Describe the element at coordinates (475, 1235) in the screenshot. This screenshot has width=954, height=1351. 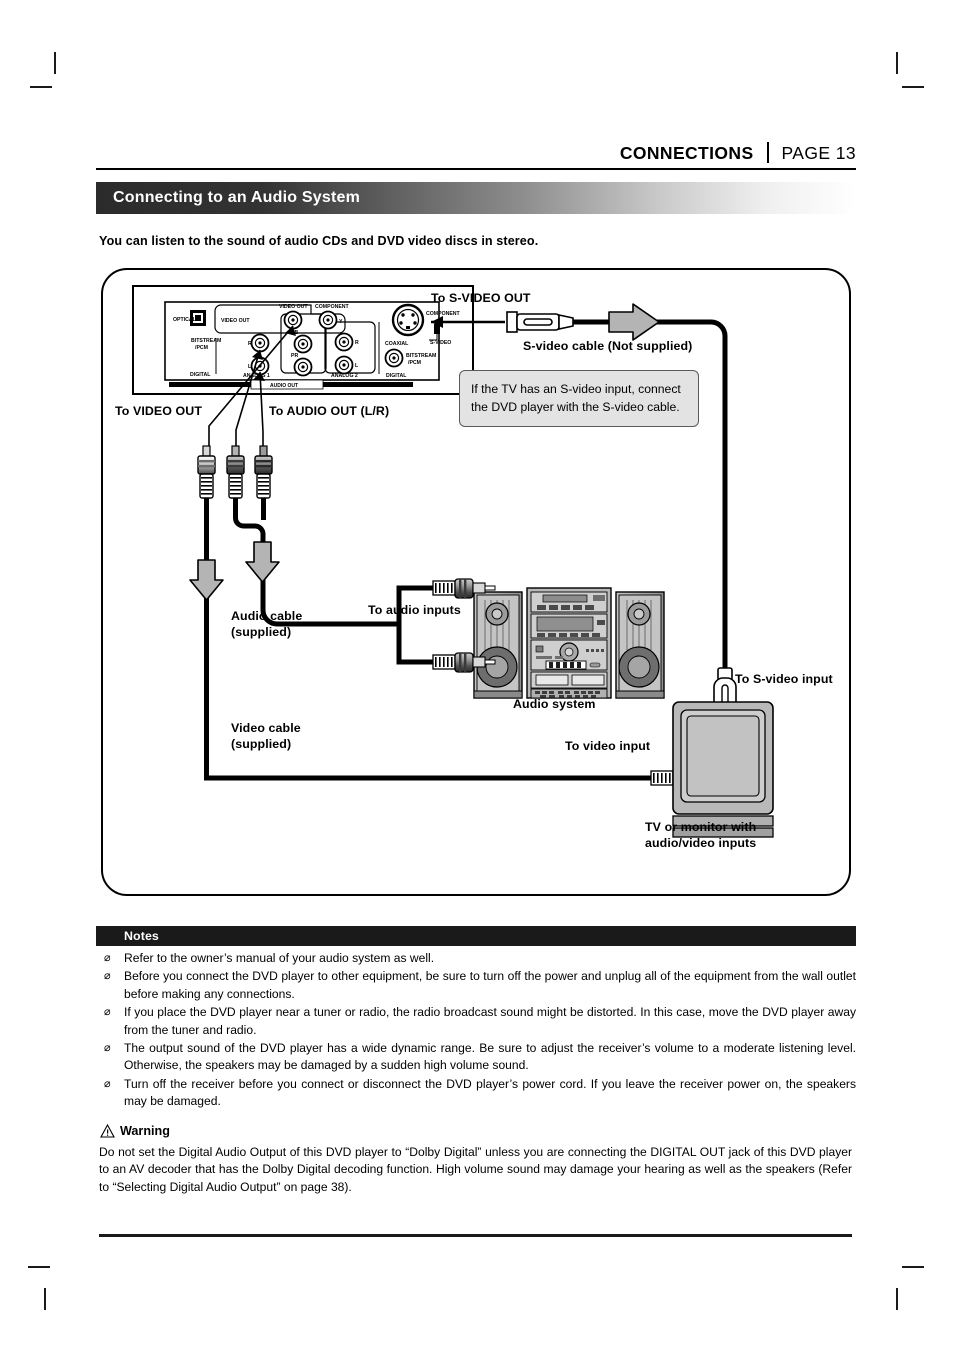
I see `footer-rule` at that location.